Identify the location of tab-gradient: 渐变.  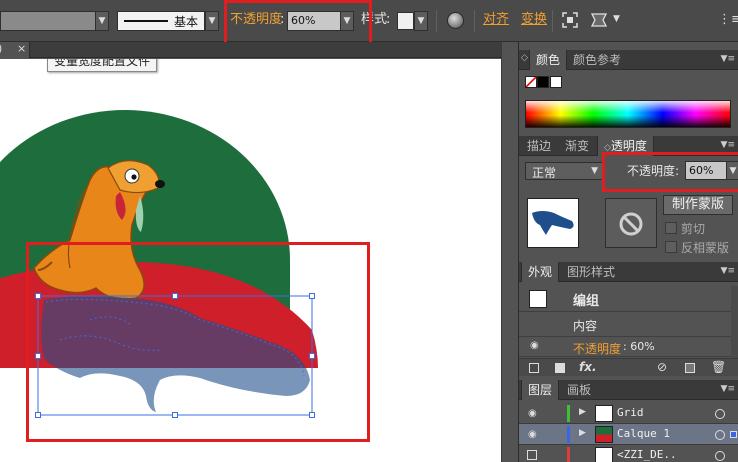
(577, 146).